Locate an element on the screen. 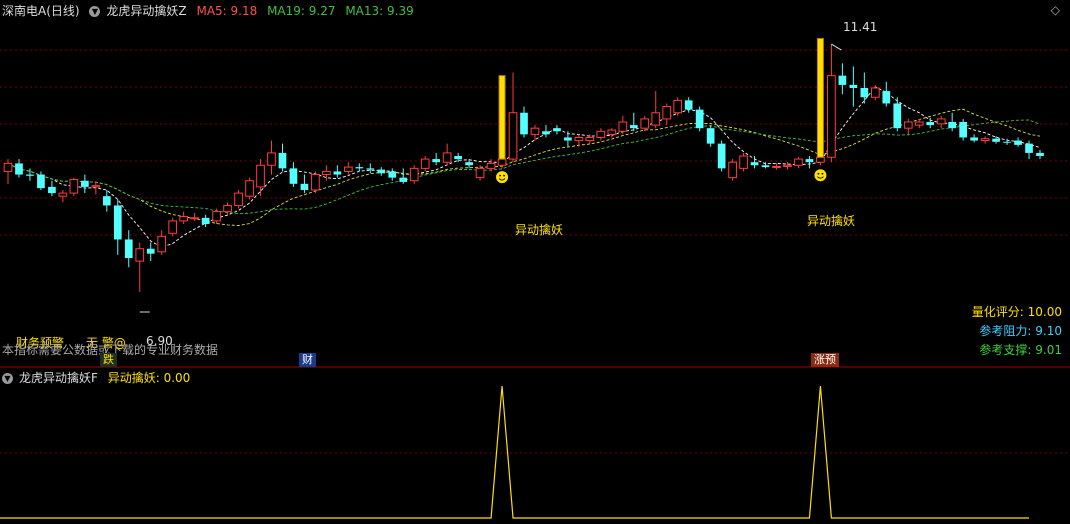 The height and width of the screenshot is (524, 1070). indicator-menu-icon: ▼ is located at coordinates (95, 11).